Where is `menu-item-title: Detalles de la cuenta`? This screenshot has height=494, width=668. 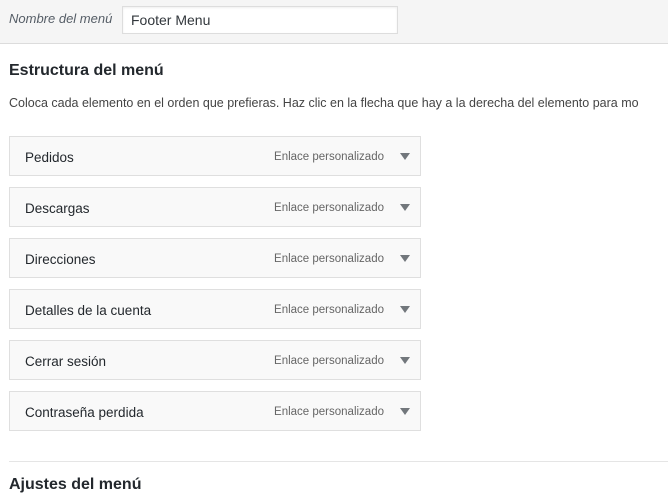 menu-item-title: Detalles de la cuenta is located at coordinates (88, 310).